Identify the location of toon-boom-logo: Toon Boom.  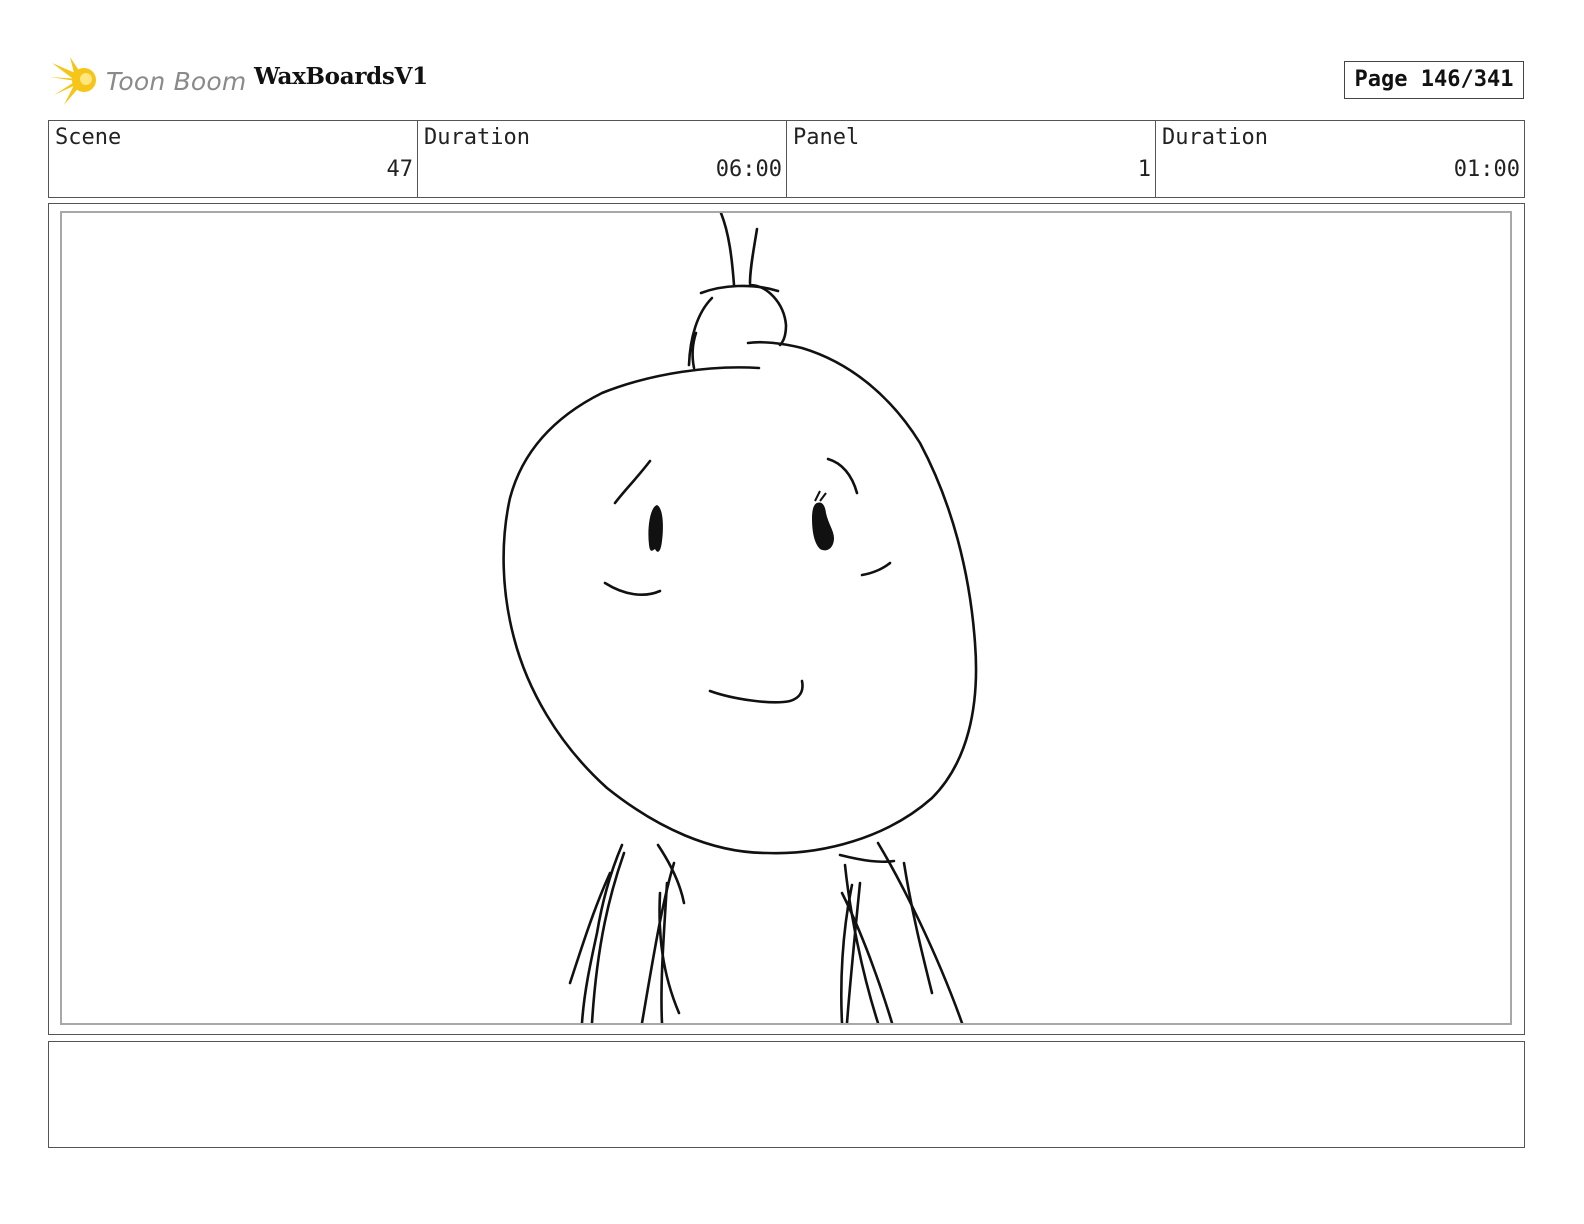
(148, 81).